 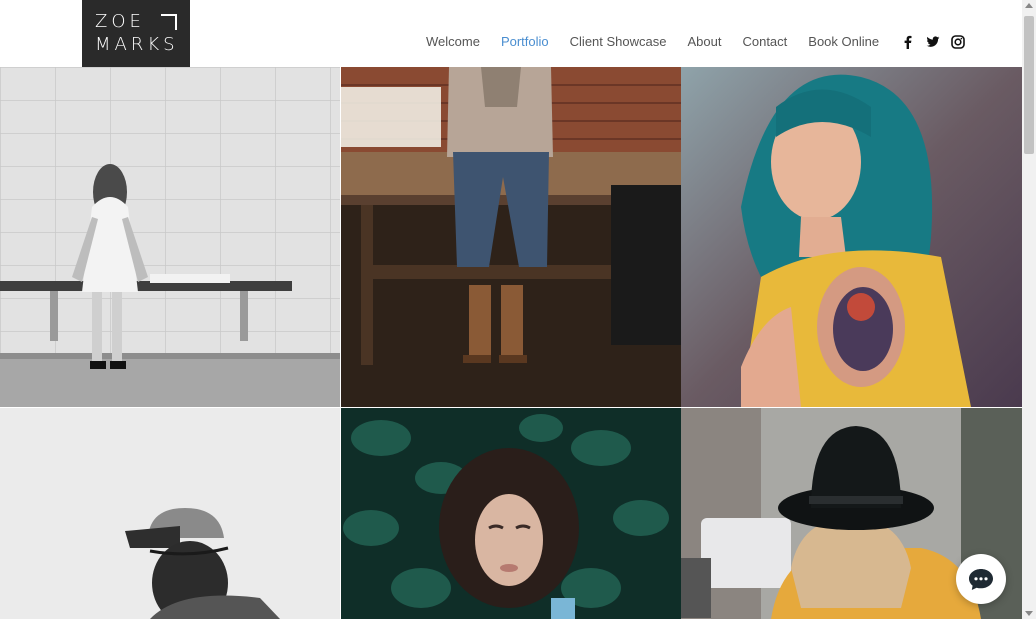 I want to click on nav-item-portfolio: Portfolio, so click(x=525, y=41).